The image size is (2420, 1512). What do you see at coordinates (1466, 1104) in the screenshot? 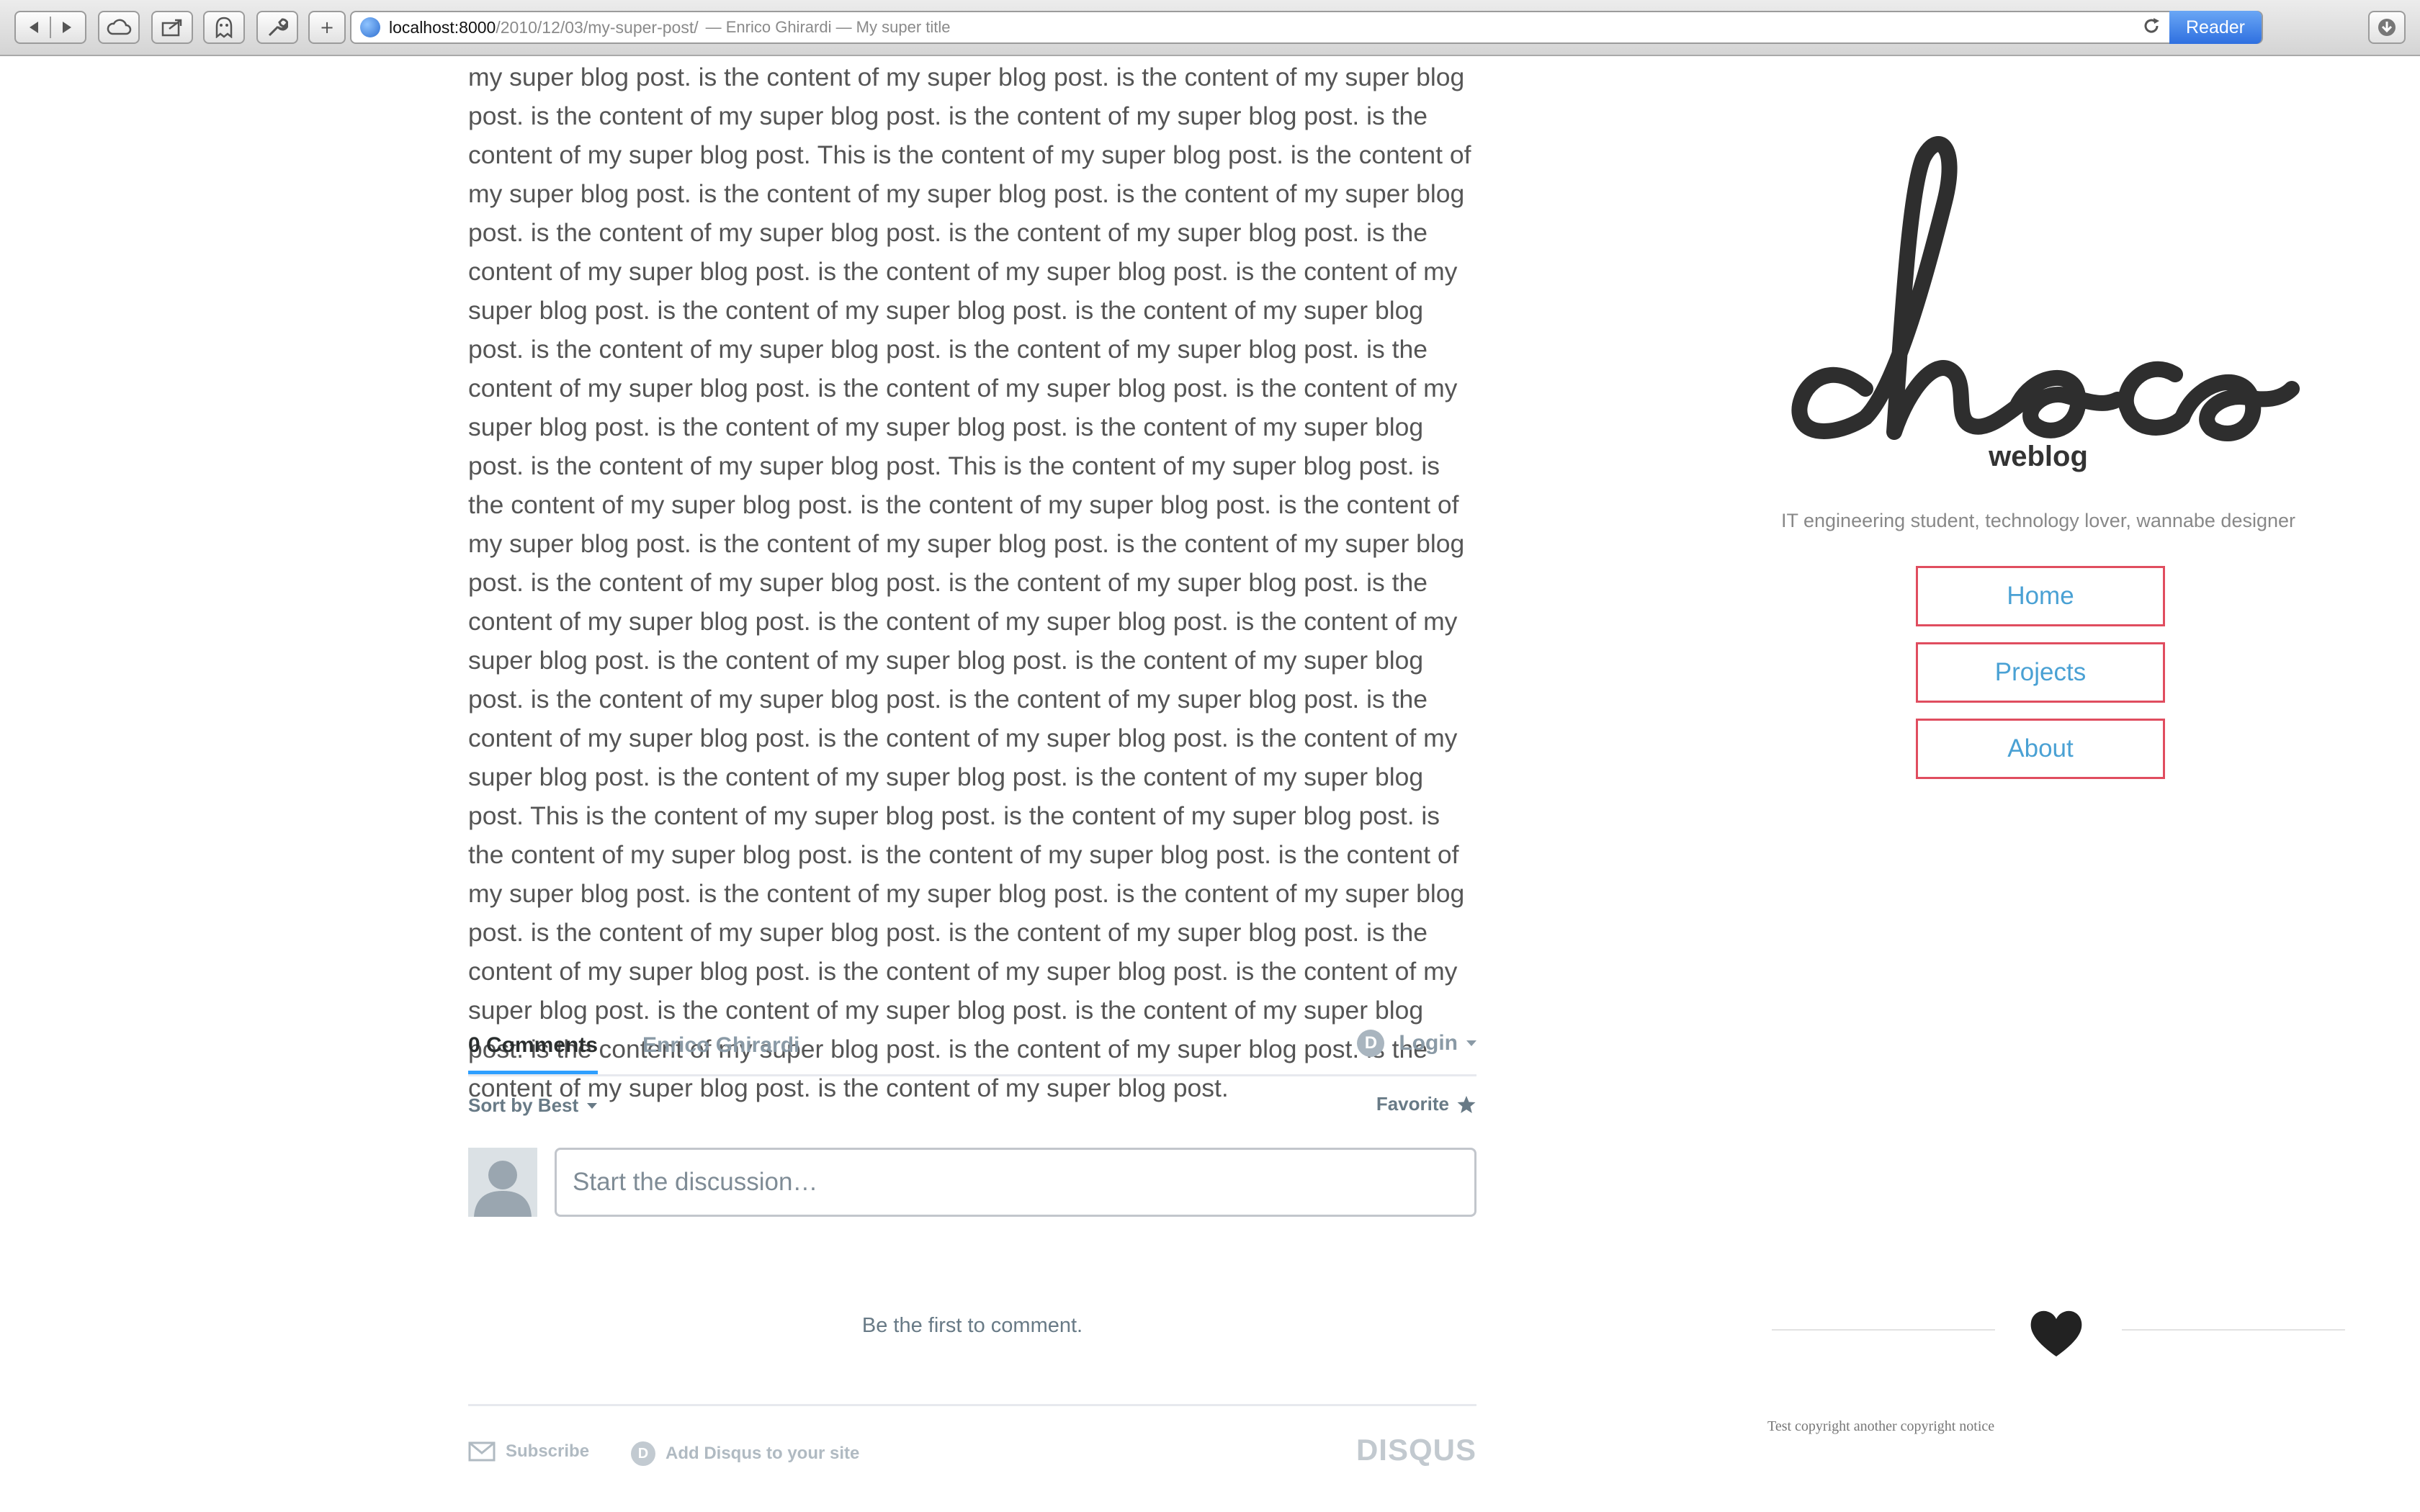
I see `star-icon` at bounding box center [1466, 1104].